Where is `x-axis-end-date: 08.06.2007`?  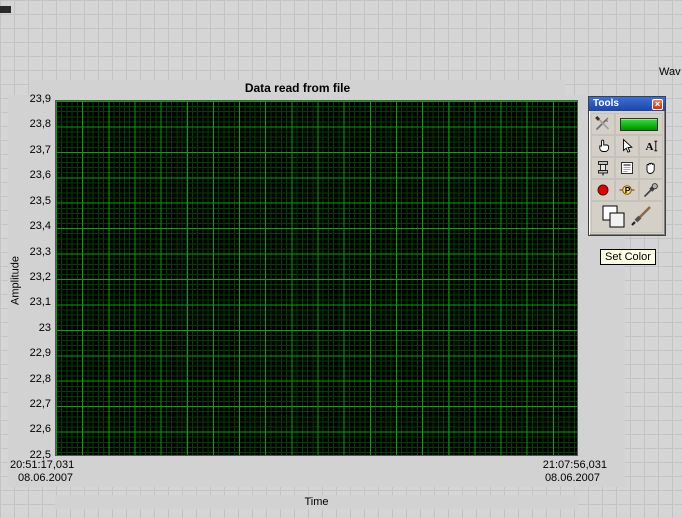
x-axis-end-date: 08.06.2007 is located at coordinates (572, 478).